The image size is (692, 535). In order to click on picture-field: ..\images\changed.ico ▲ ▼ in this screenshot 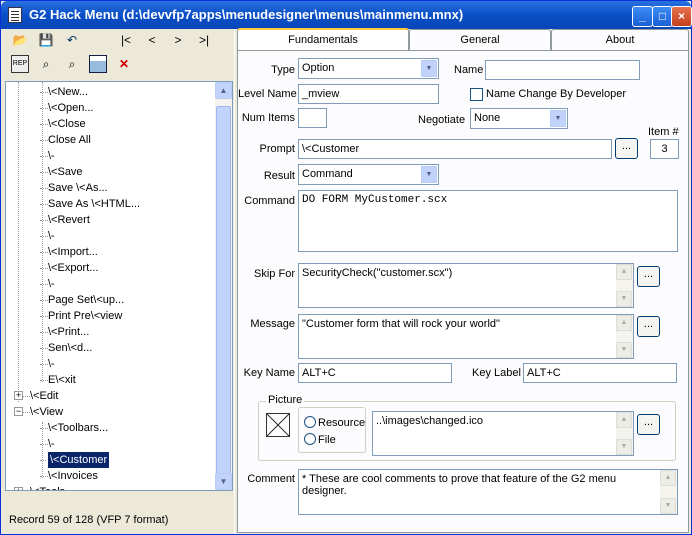, I will do `click(503, 433)`.